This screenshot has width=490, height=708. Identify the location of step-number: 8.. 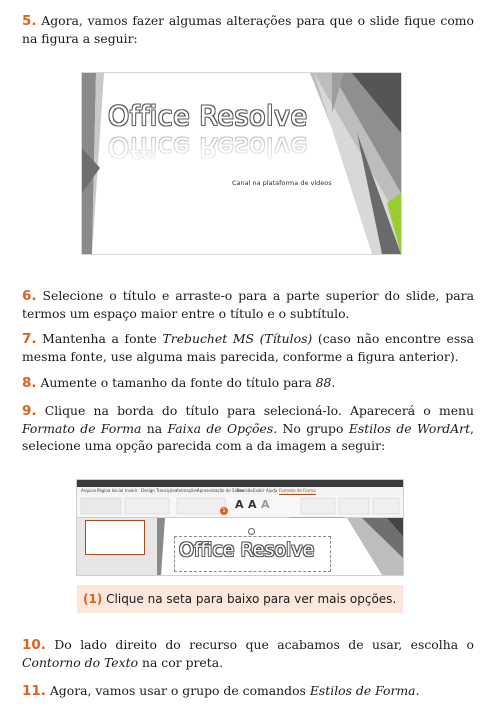
(29, 383).